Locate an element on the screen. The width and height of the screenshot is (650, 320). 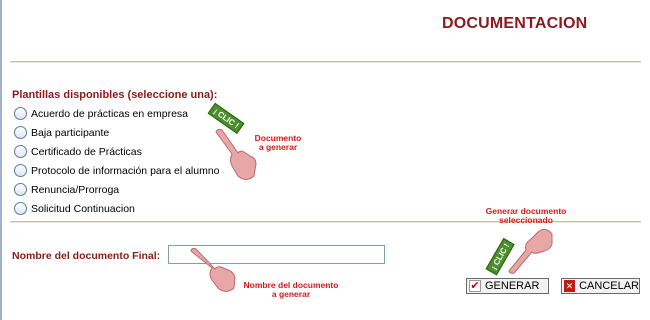
cancel-button: ✕ CANCELAR is located at coordinates (600, 286).